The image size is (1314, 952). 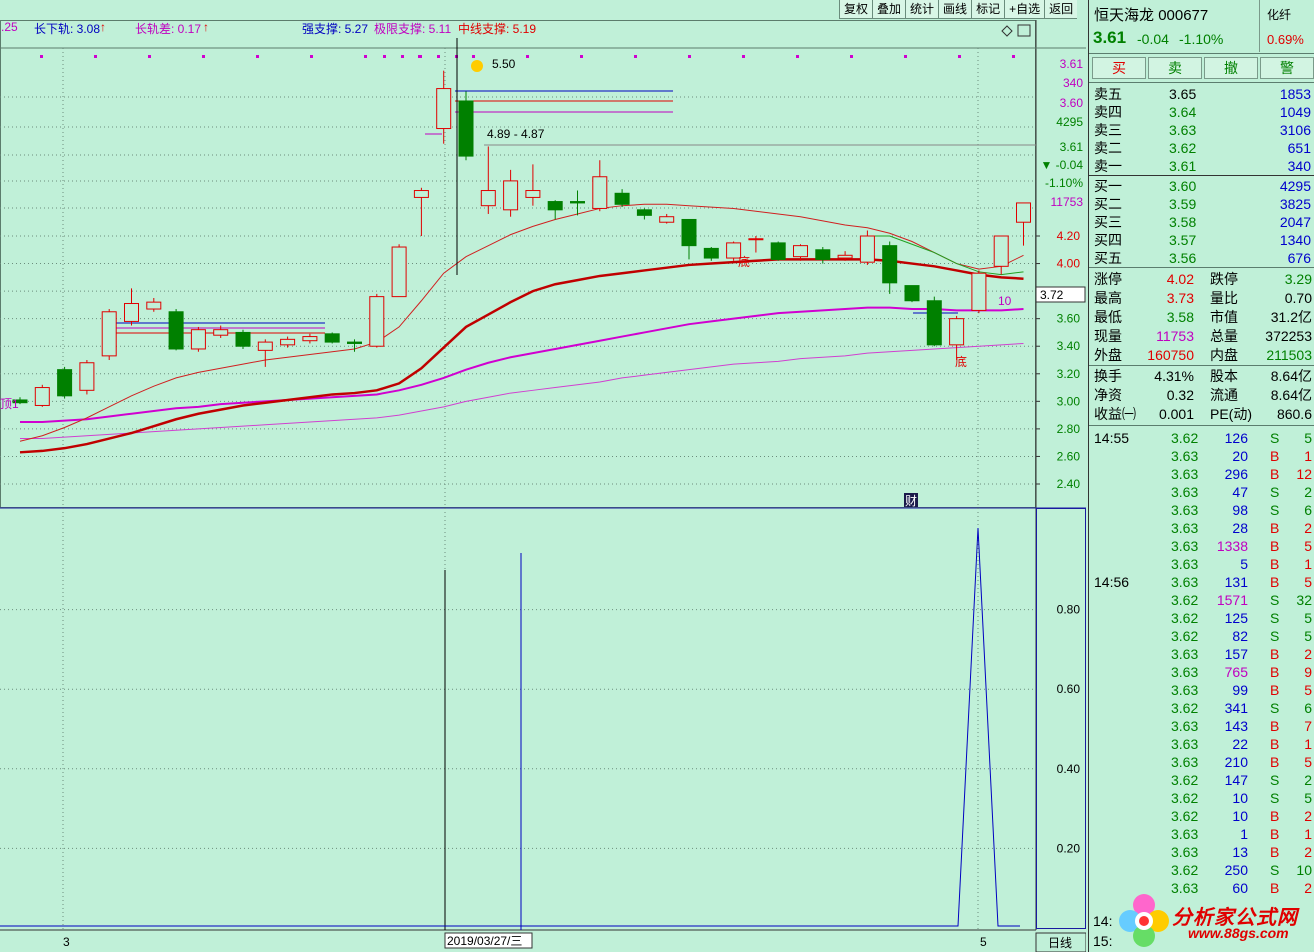 What do you see at coordinates (1108, 130) in the screenshot?
I see `level-label: 卖三` at bounding box center [1108, 130].